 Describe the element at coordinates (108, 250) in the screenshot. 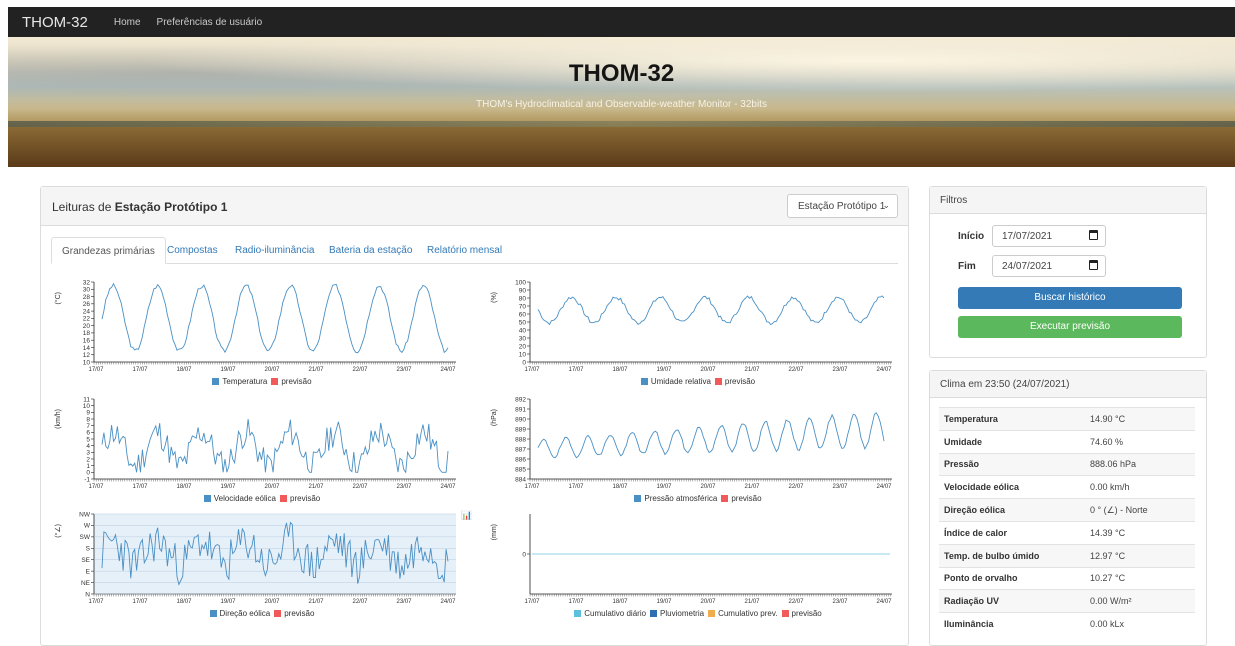

I see `tab-primary-quantities: Grandezas primárias` at that location.